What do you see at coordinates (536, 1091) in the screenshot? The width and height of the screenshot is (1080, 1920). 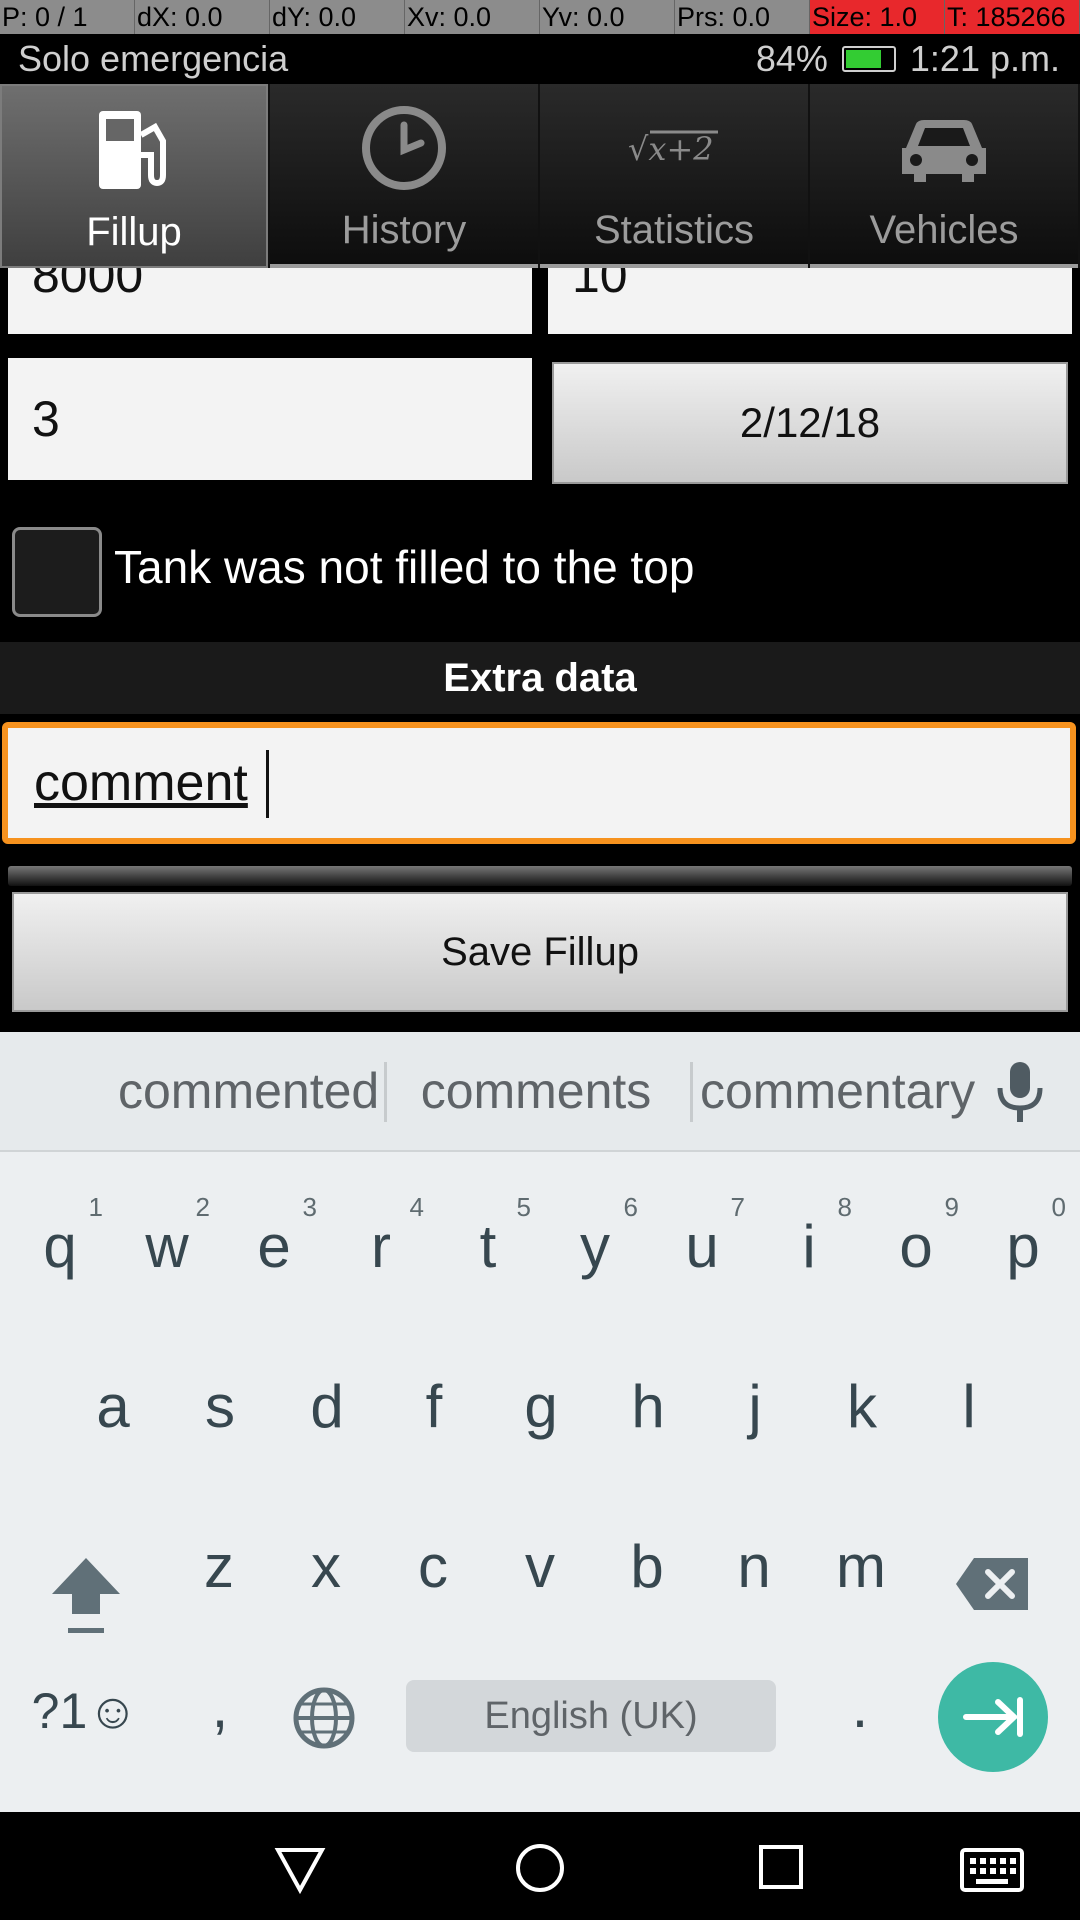 I see `suggestion-2: comments` at bounding box center [536, 1091].